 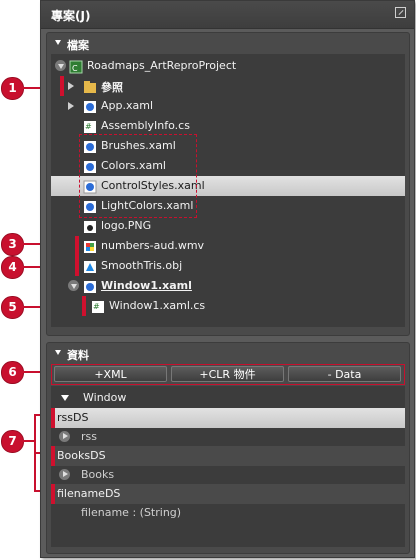 I want to click on data-source-child-label: filename : (String), so click(x=131, y=512).